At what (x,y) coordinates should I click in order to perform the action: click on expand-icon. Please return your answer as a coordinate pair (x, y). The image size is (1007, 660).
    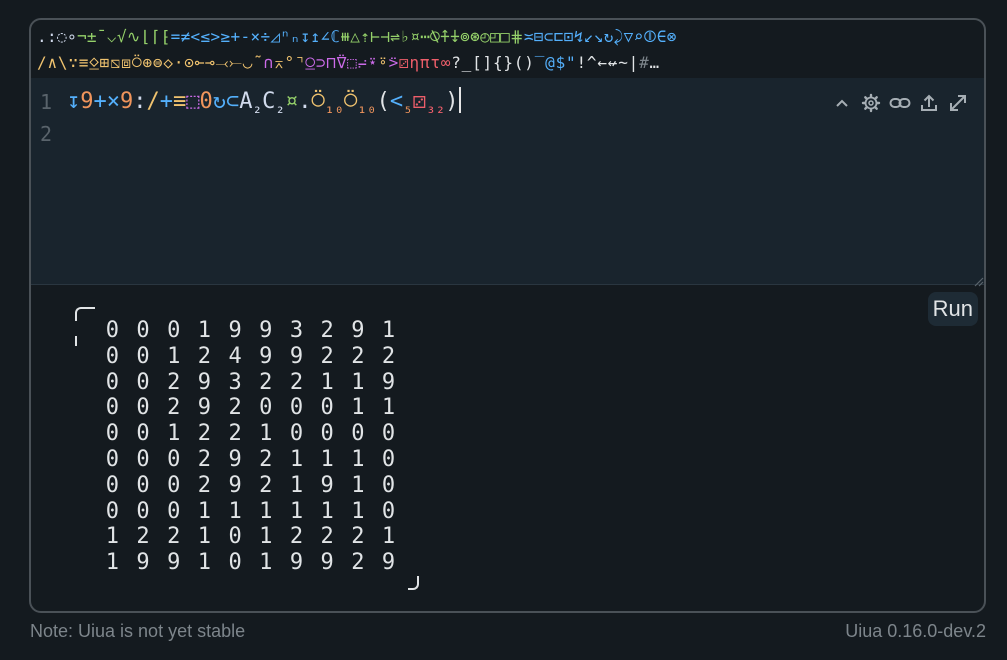
    Looking at the image, I should click on (957, 102).